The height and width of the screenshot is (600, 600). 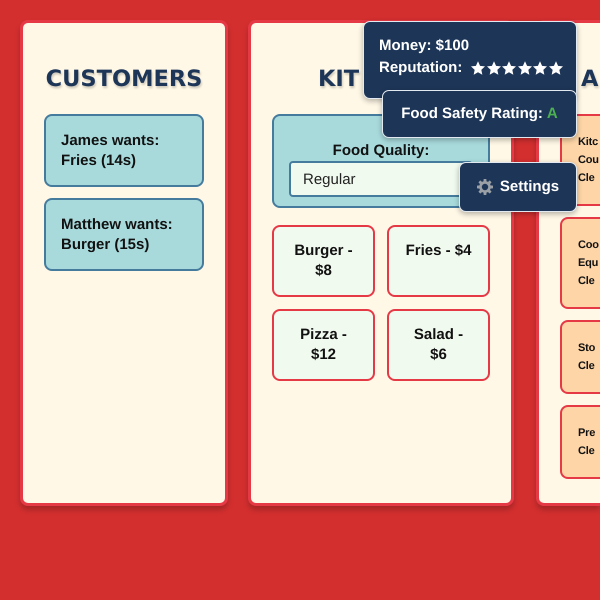 What do you see at coordinates (420, 68) in the screenshot?
I see `reputation-label: Reputation:` at bounding box center [420, 68].